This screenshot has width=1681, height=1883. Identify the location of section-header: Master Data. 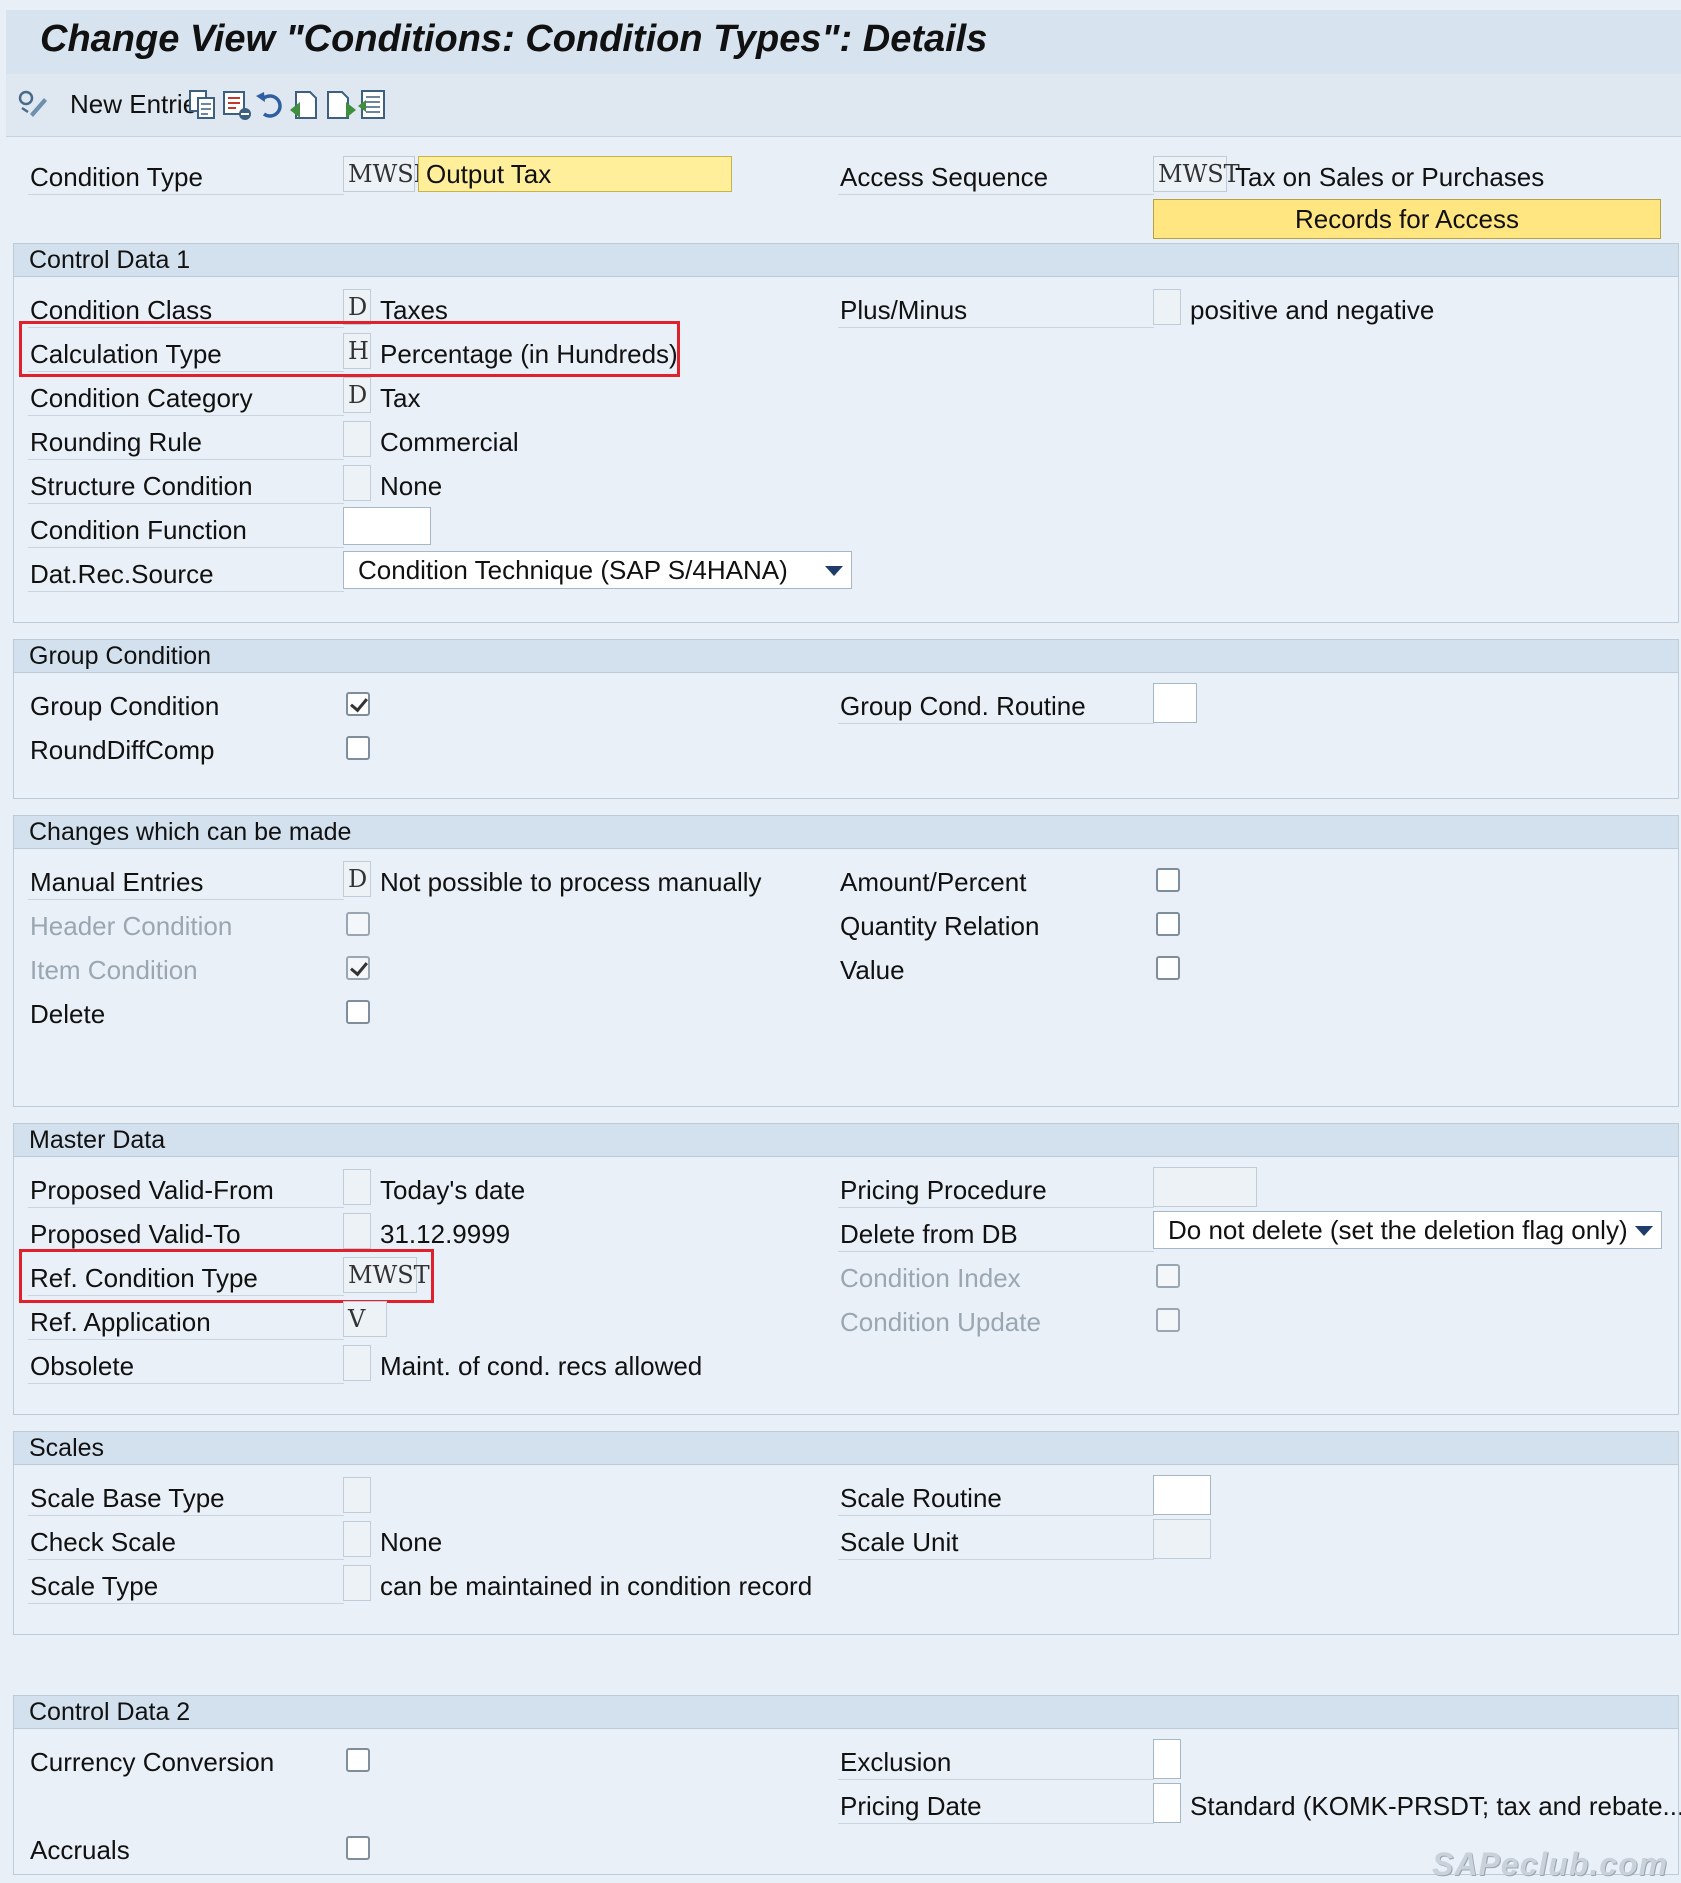
(846, 1140).